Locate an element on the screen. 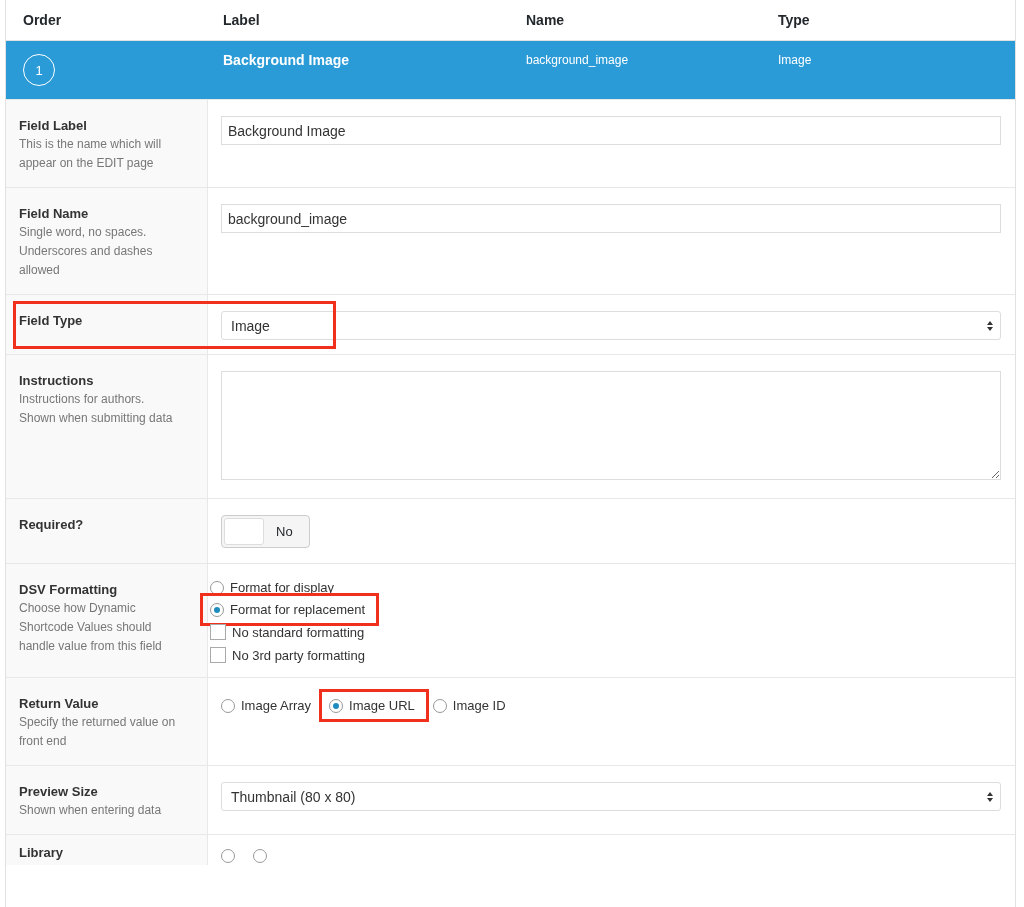  setting-label: Field Name is located at coordinates (54, 213).